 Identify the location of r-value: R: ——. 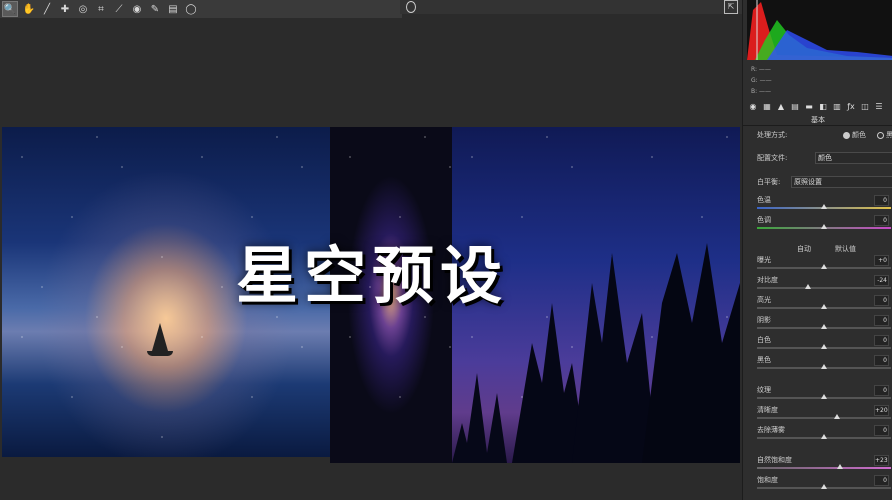
(761, 69).